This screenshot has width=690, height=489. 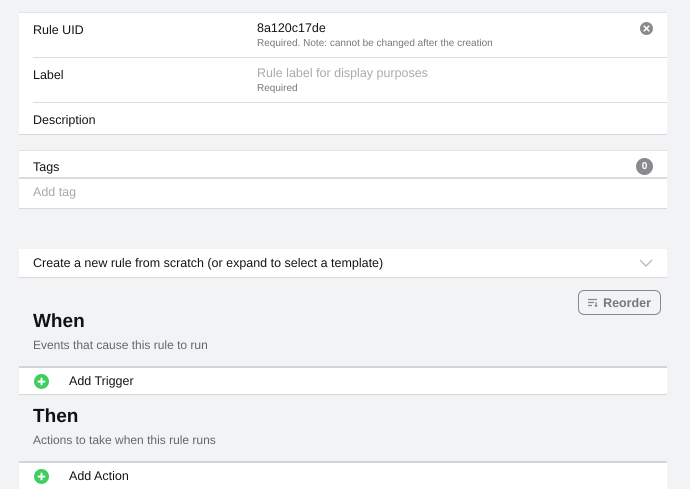 I want to click on section-title: Then, so click(x=55, y=417).